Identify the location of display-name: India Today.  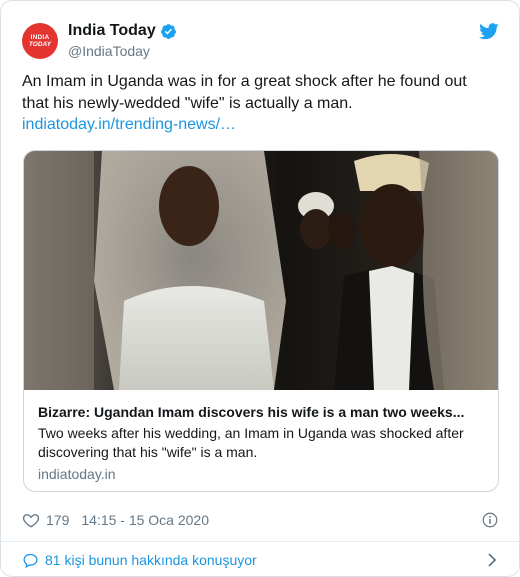
(112, 31).